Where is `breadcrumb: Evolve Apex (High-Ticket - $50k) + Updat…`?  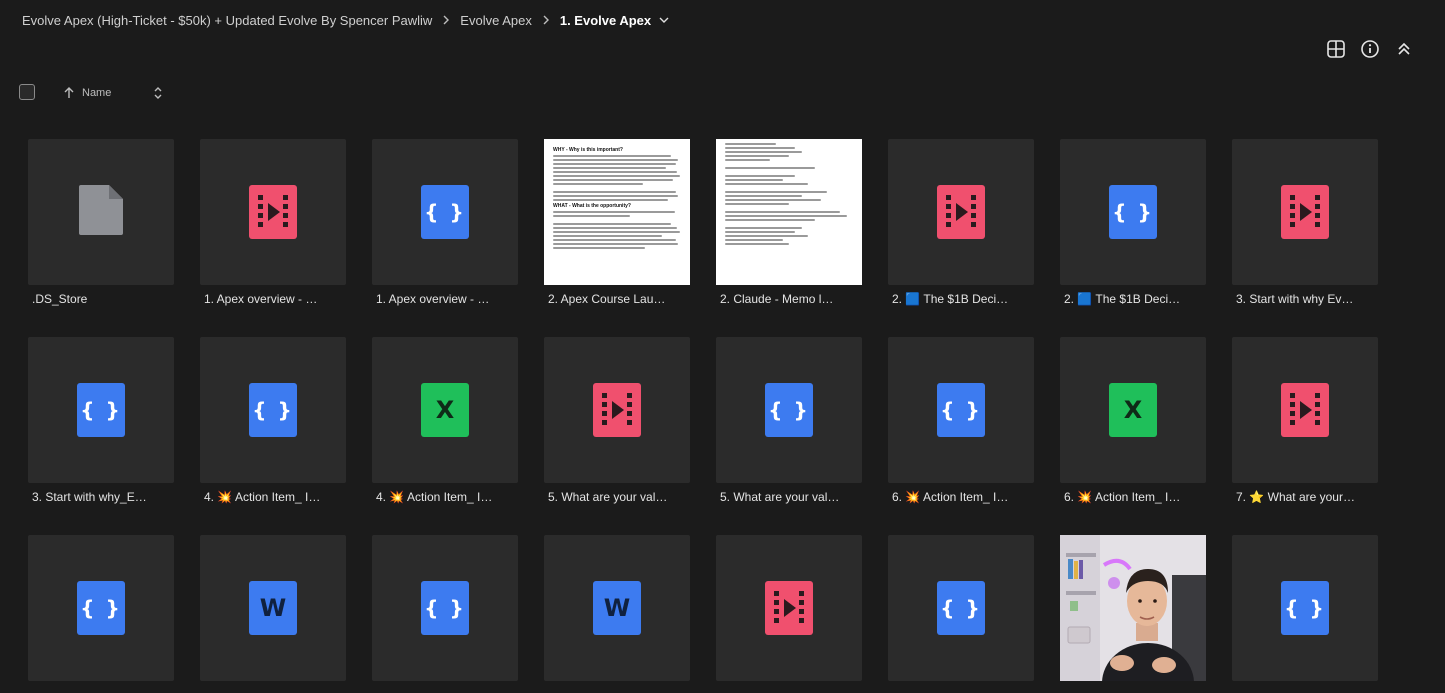
breadcrumb: Evolve Apex (High-Ticket - $50k) + Updat… is located at coordinates (345, 20).